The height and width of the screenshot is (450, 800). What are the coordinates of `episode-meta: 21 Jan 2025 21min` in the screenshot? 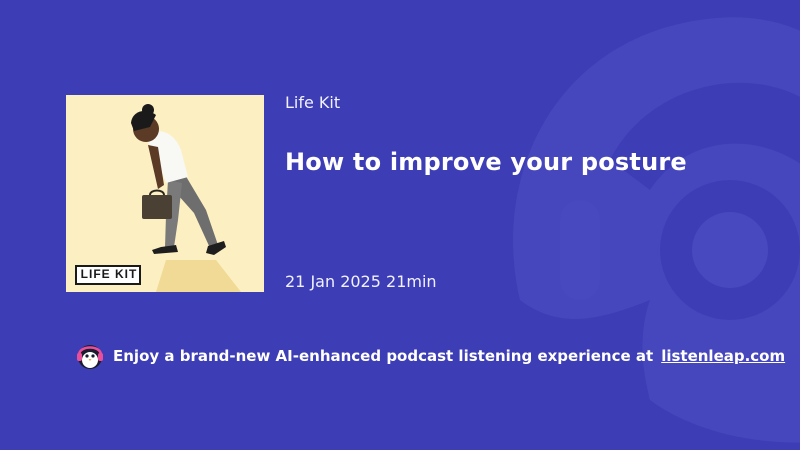 It's located at (361, 281).